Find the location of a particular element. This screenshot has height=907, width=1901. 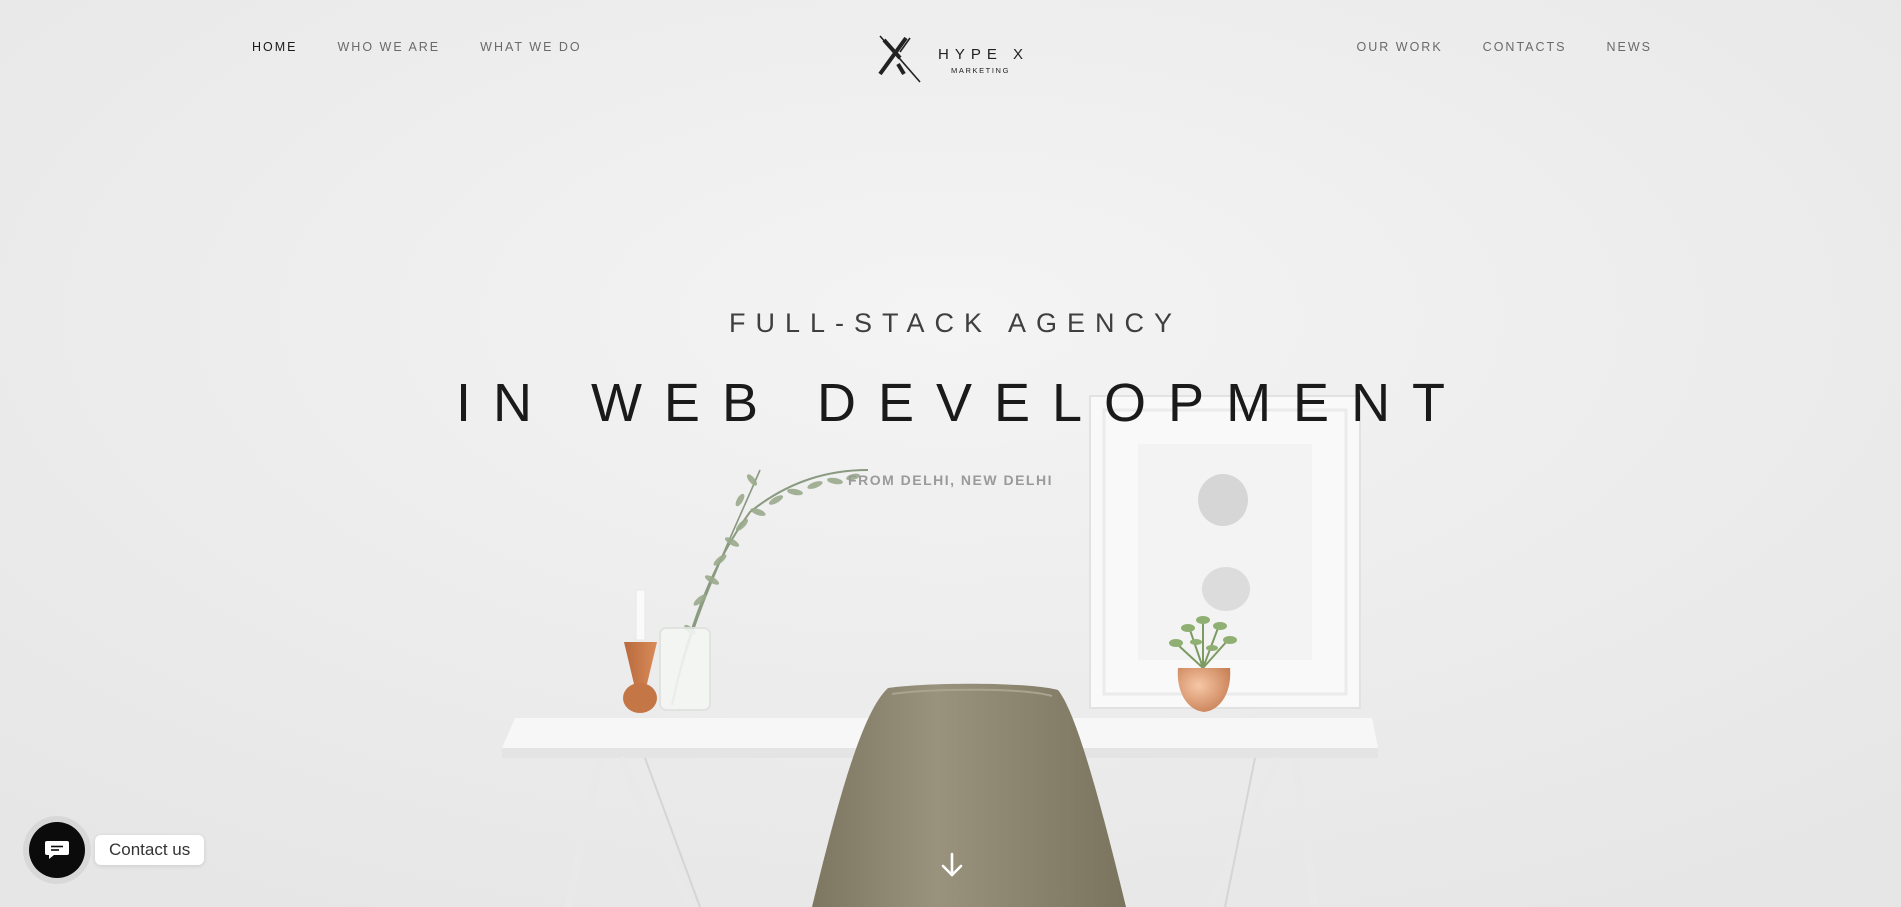

chat-bubble-icon is located at coordinates (57, 850).